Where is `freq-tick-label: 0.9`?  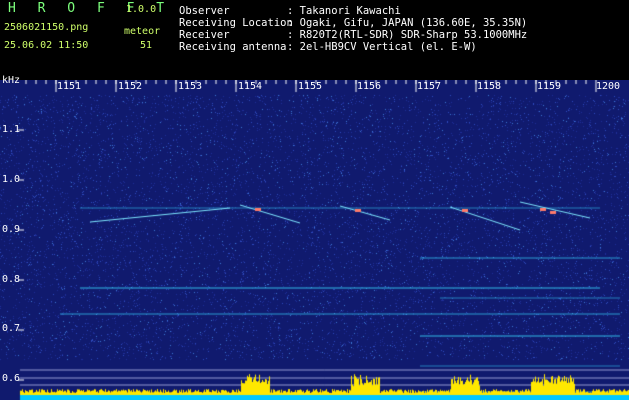
freq-tick-label: 0.9 is located at coordinates (11, 229).